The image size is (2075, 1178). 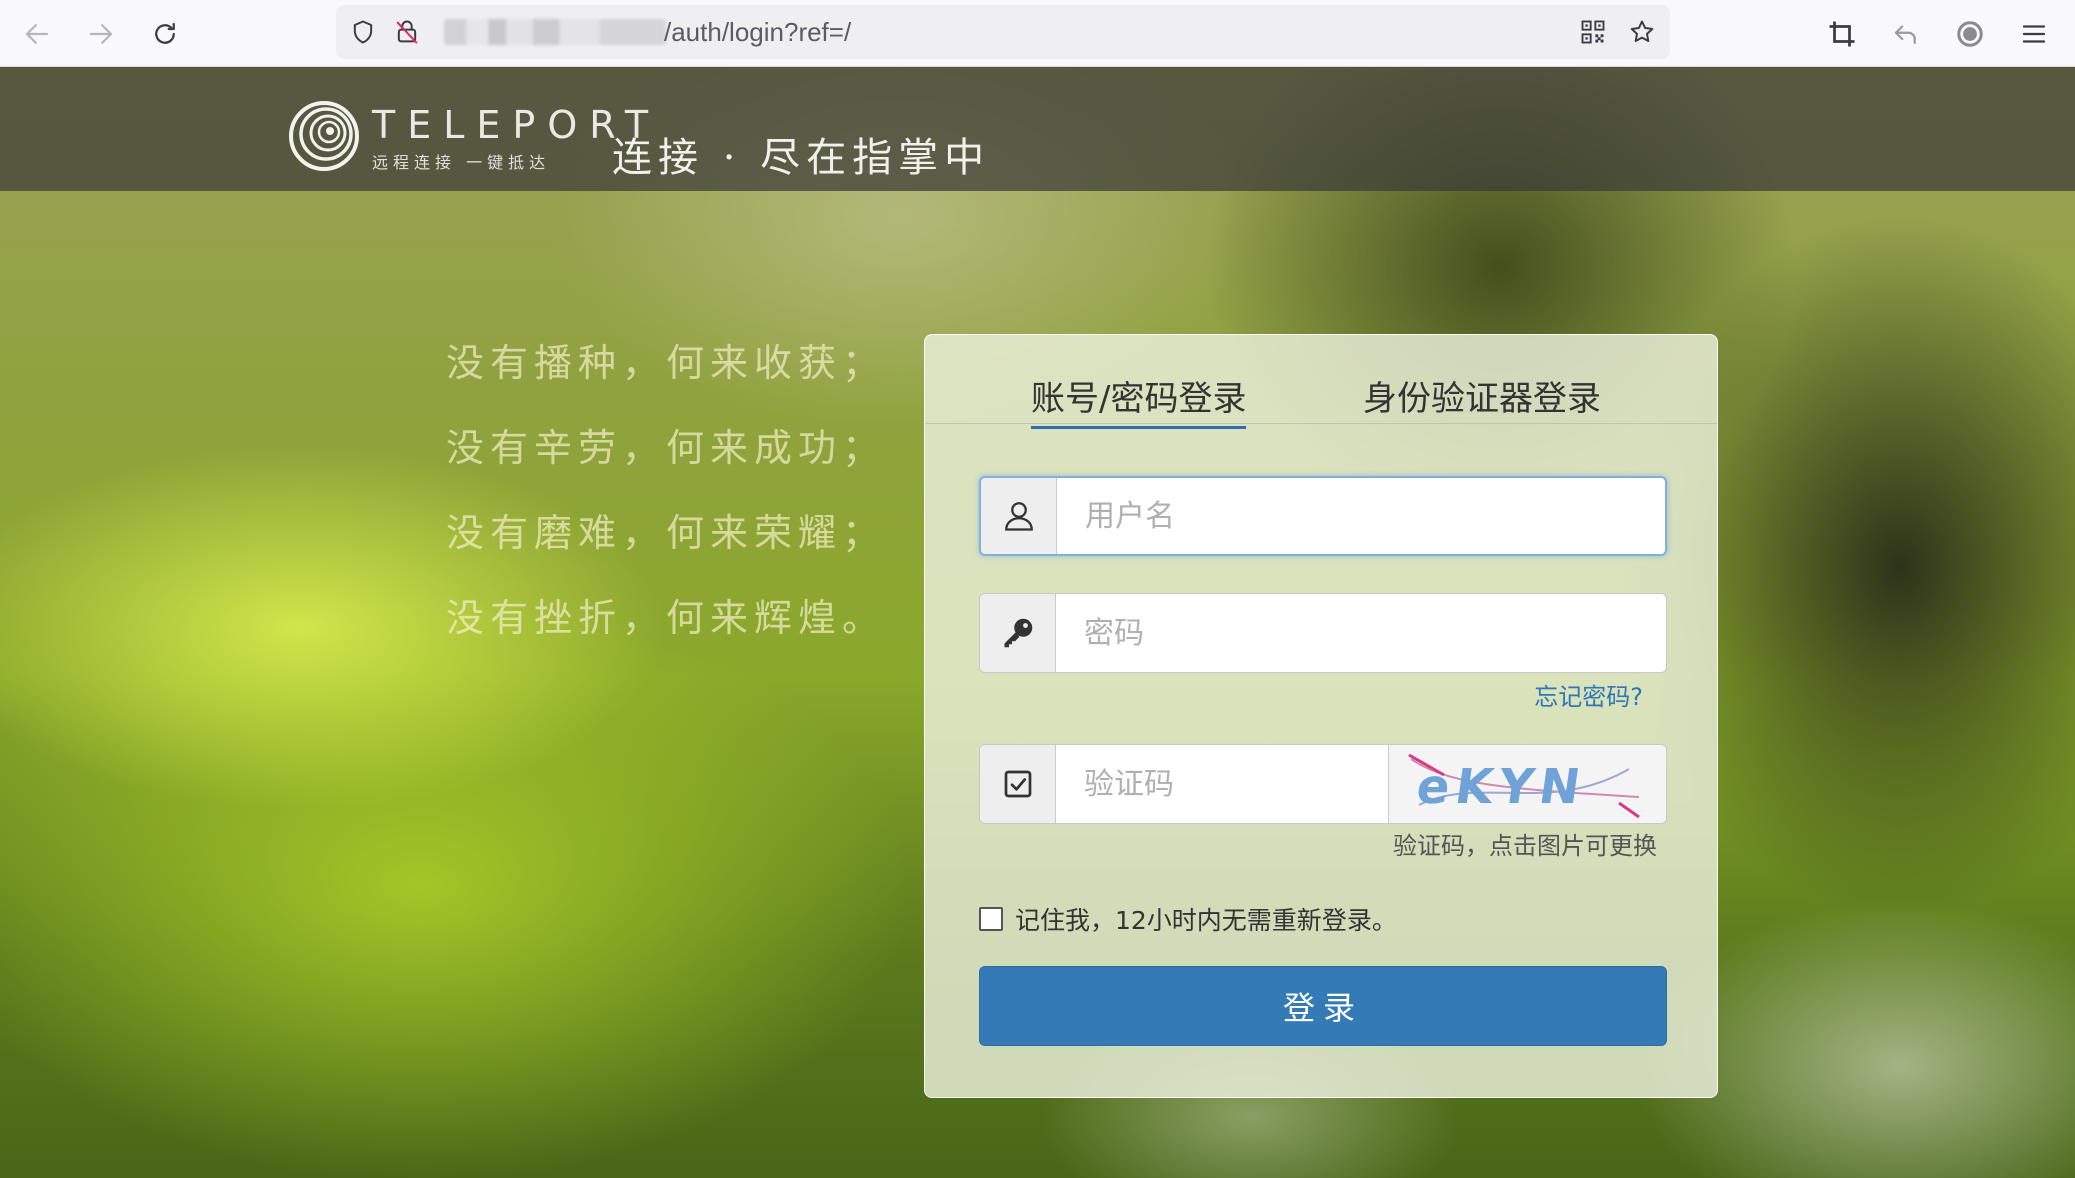 What do you see at coordinates (2034, 34) in the screenshot?
I see `menu-icon` at bounding box center [2034, 34].